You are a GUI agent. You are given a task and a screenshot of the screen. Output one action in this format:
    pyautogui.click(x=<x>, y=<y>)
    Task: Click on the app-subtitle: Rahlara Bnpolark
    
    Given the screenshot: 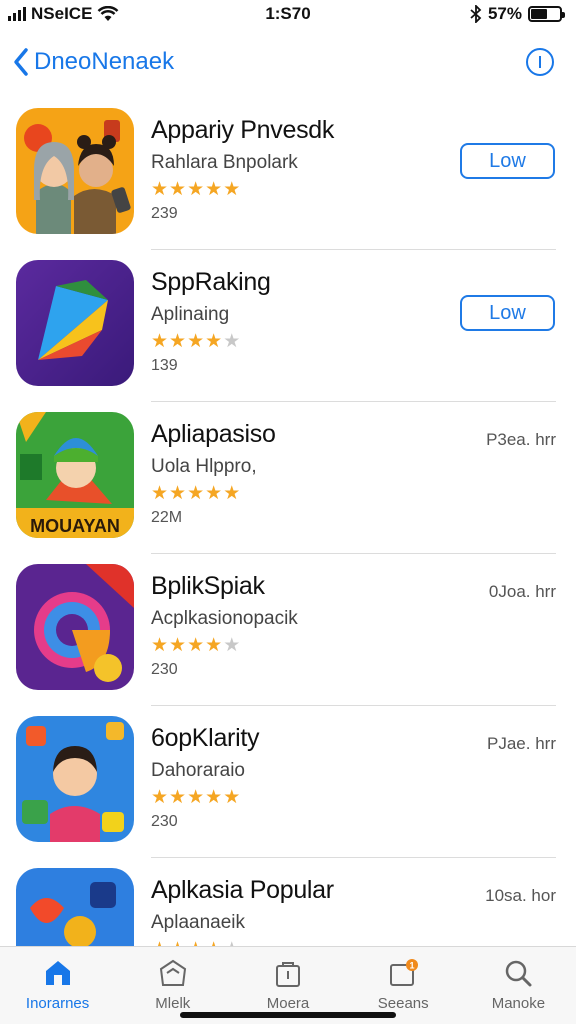 What is the action you would take?
    pyautogui.click(x=224, y=162)
    